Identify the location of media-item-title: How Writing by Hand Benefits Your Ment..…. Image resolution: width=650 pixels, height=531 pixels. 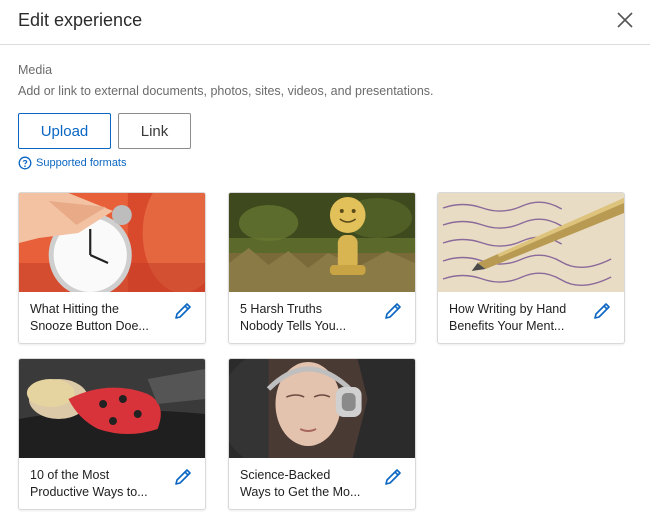
(519, 318).